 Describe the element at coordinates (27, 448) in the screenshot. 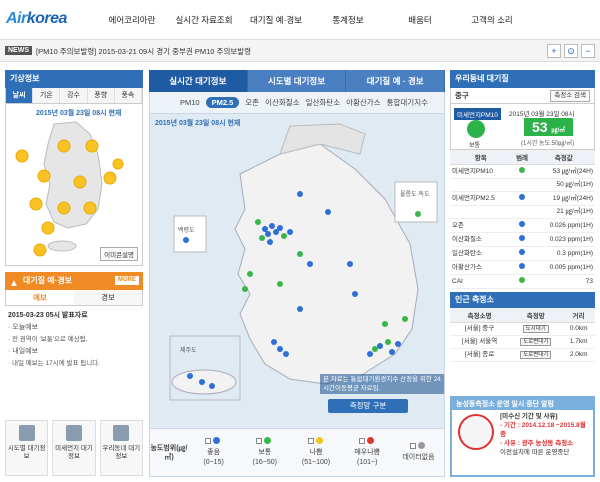

I see `quick-city-air: 시도별 대기정보` at that location.